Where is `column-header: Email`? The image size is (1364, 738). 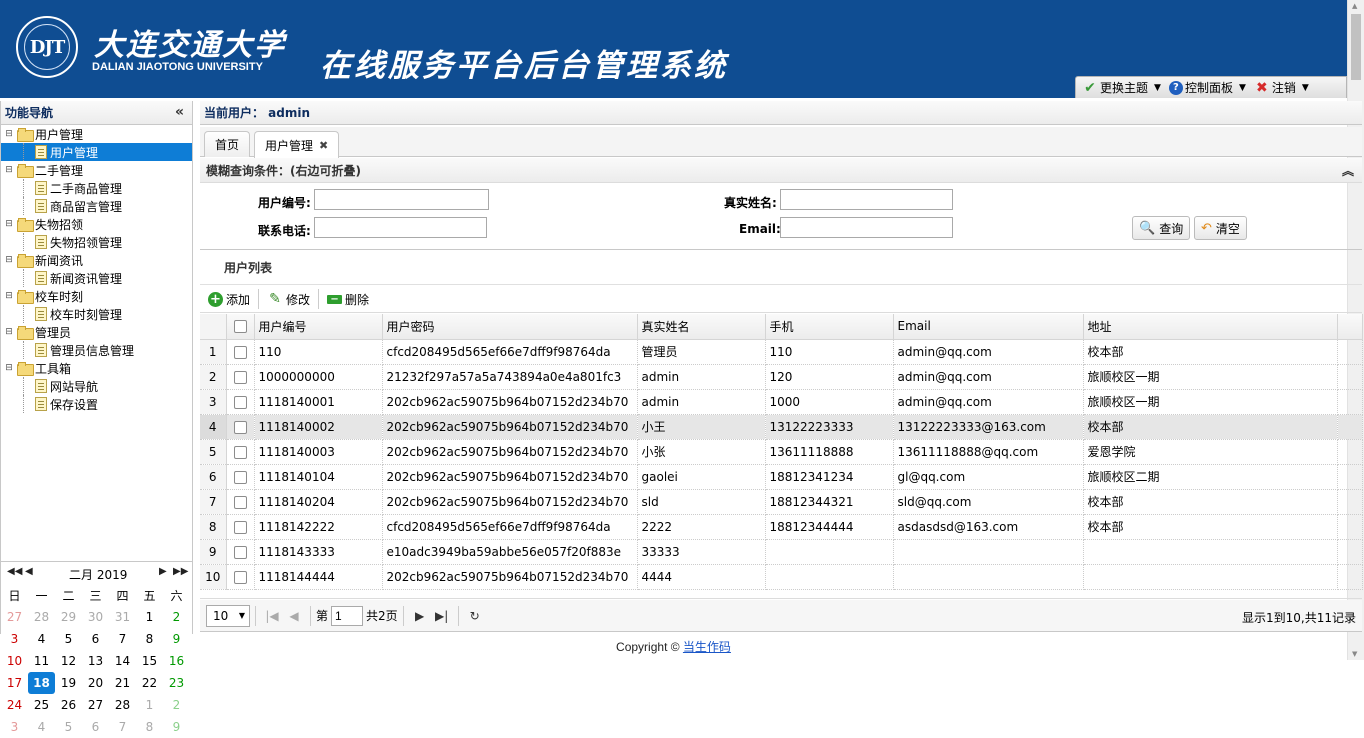
column-header: Email is located at coordinates (988, 327).